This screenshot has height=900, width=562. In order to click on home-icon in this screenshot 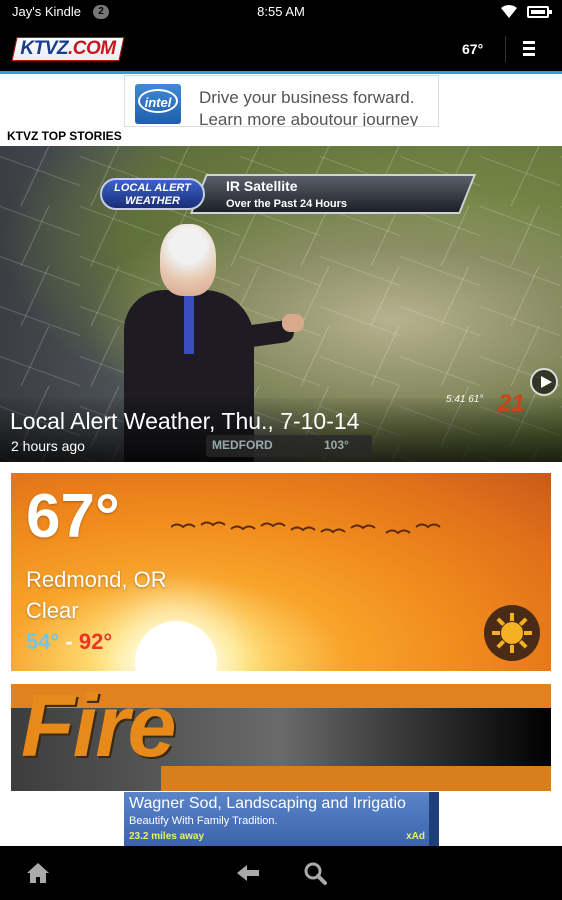, I will do `click(38, 873)`.